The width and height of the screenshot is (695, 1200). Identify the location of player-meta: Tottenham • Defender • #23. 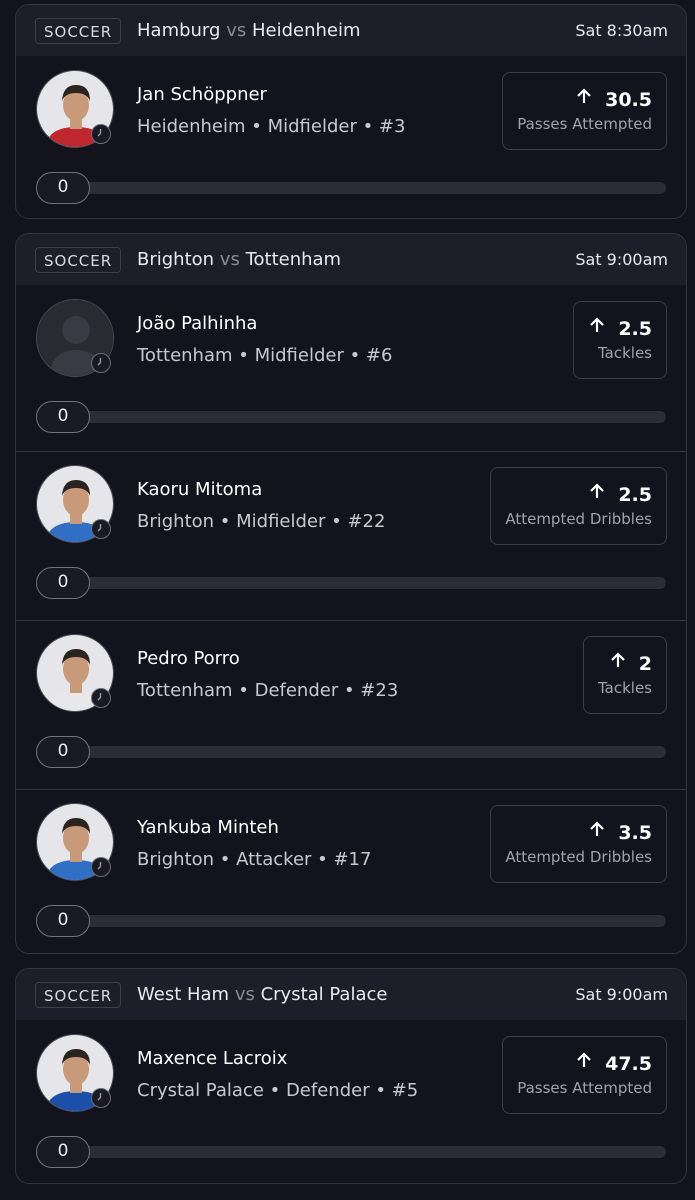
(268, 690).